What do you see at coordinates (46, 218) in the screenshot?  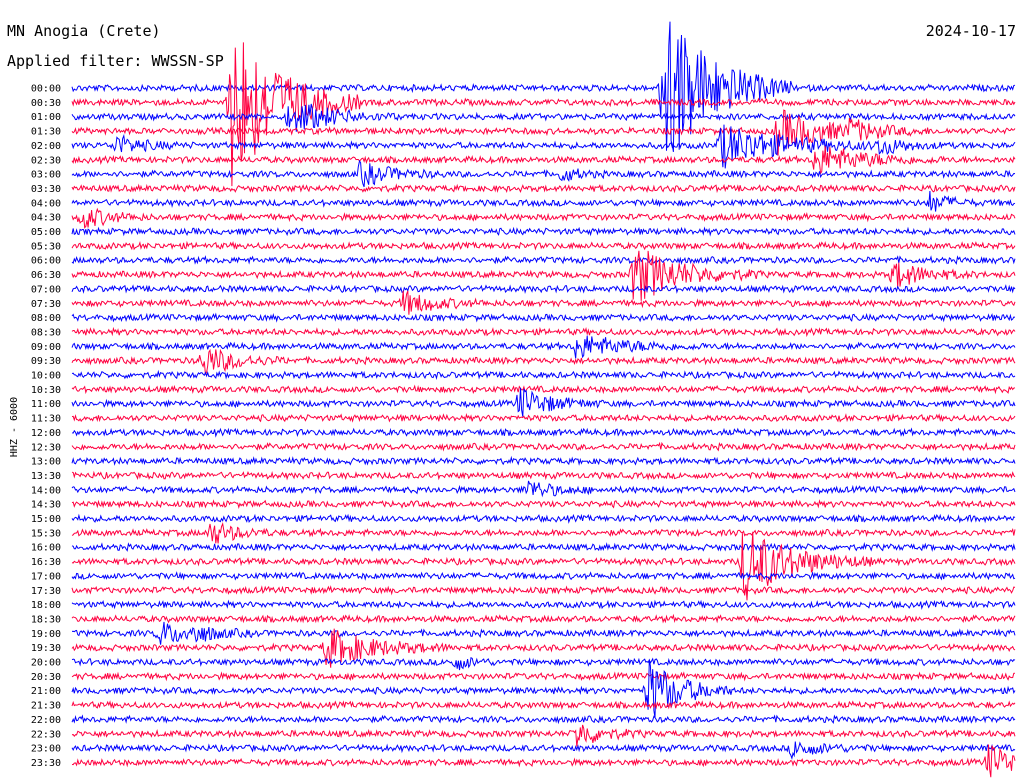 I see `row-time-label: 04:30` at bounding box center [46, 218].